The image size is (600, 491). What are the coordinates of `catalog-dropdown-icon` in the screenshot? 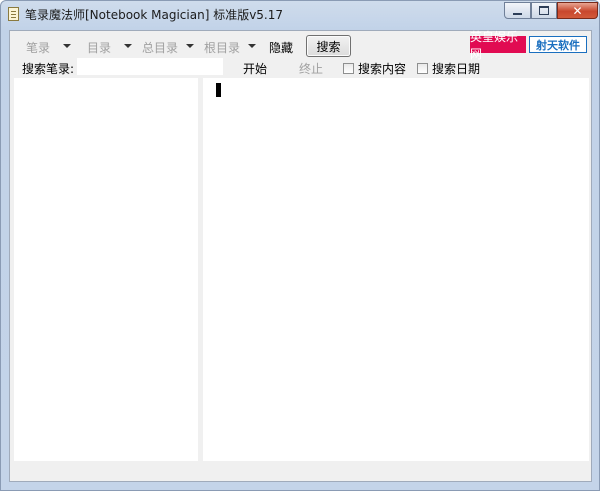 It's located at (128, 46).